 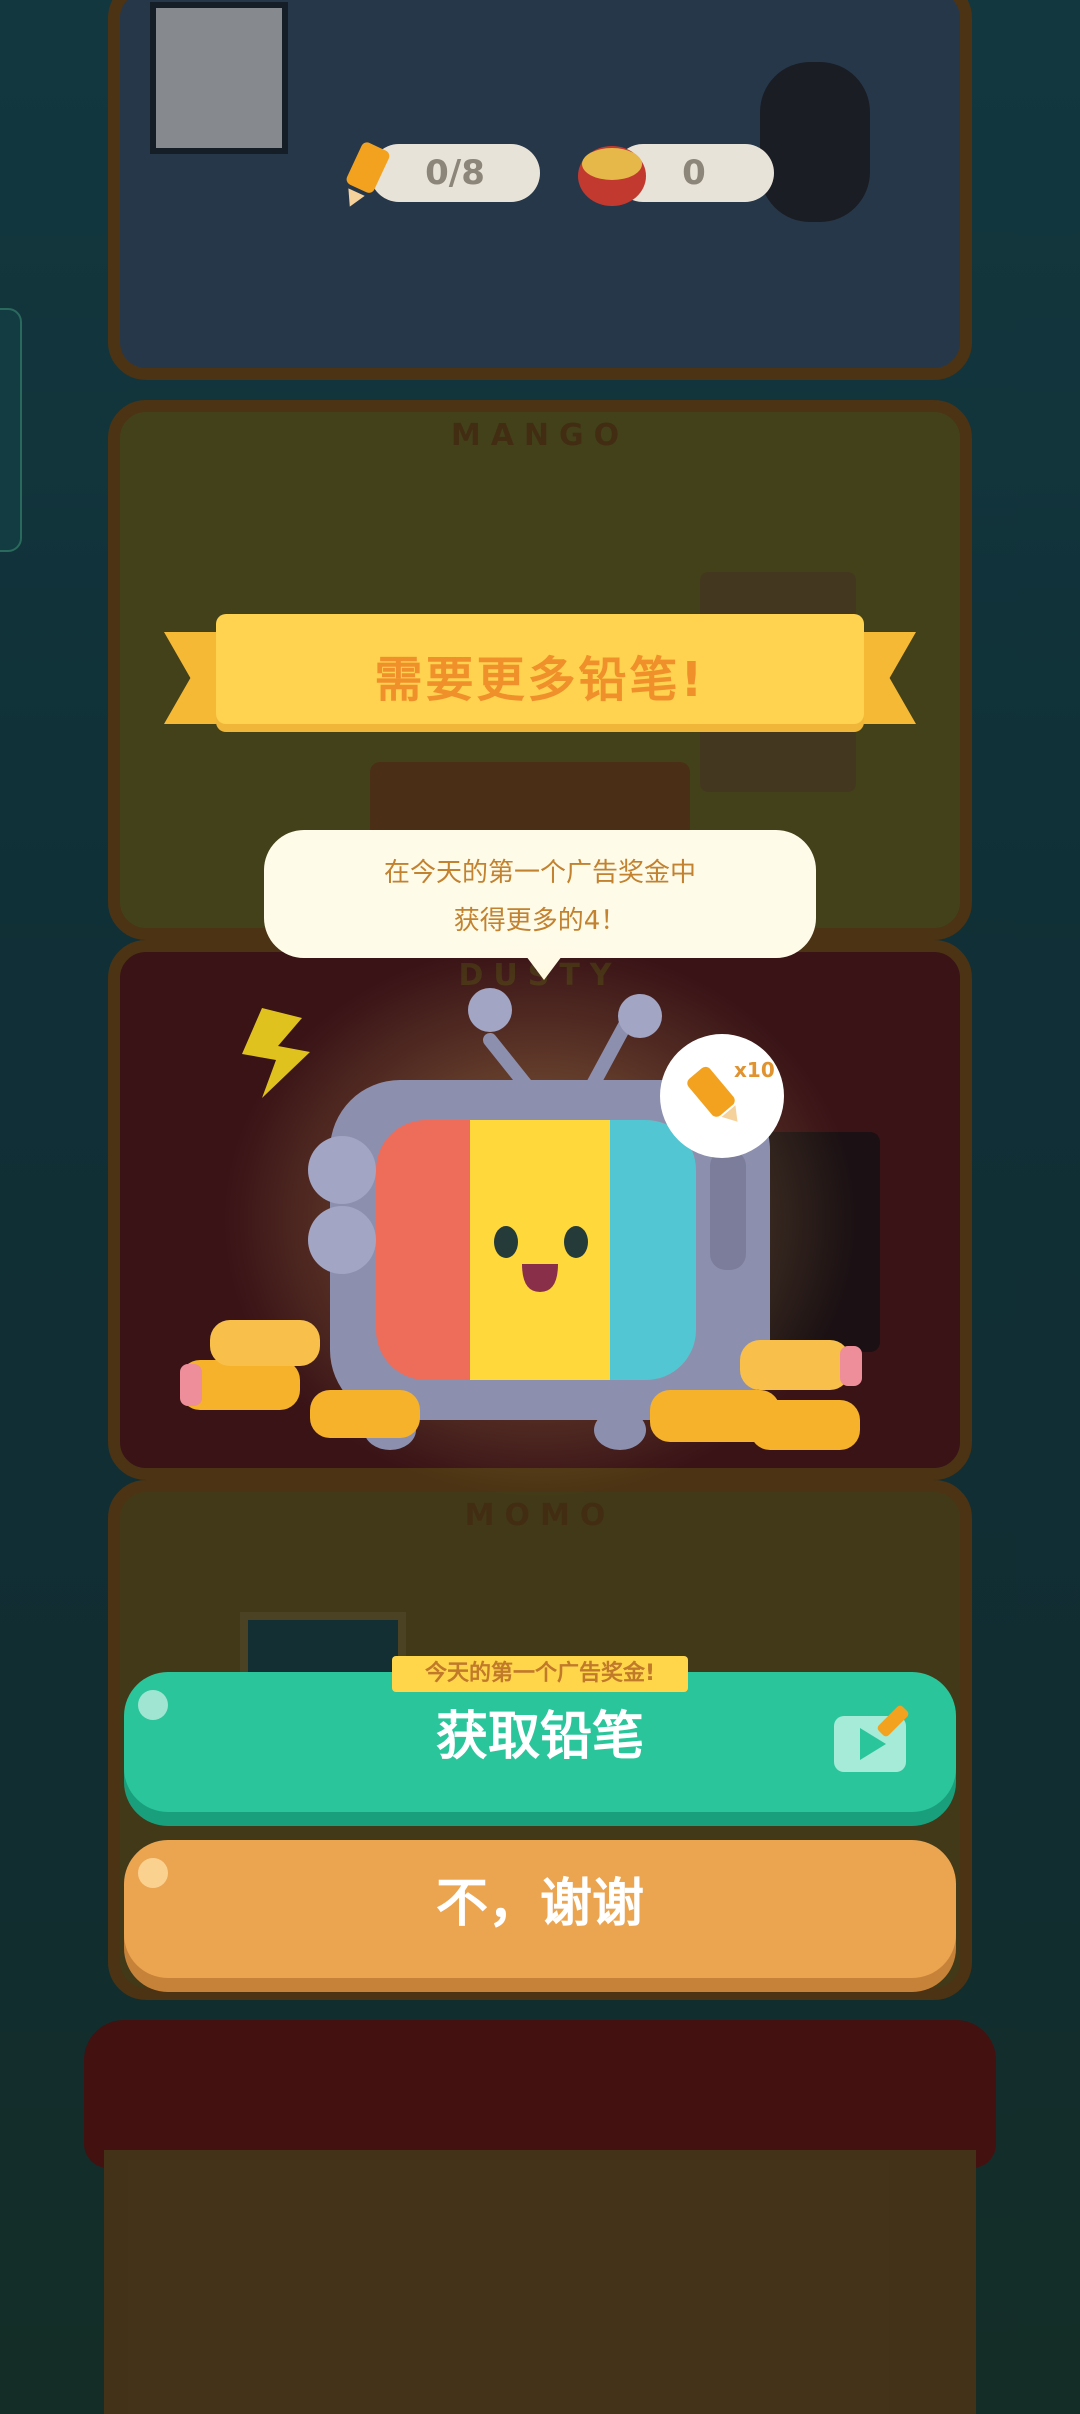 What do you see at coordinates (539, 1904) in the screenshot?
I see `no-thanks-label: 不，谢谢` at bounding box center [539, 1904].